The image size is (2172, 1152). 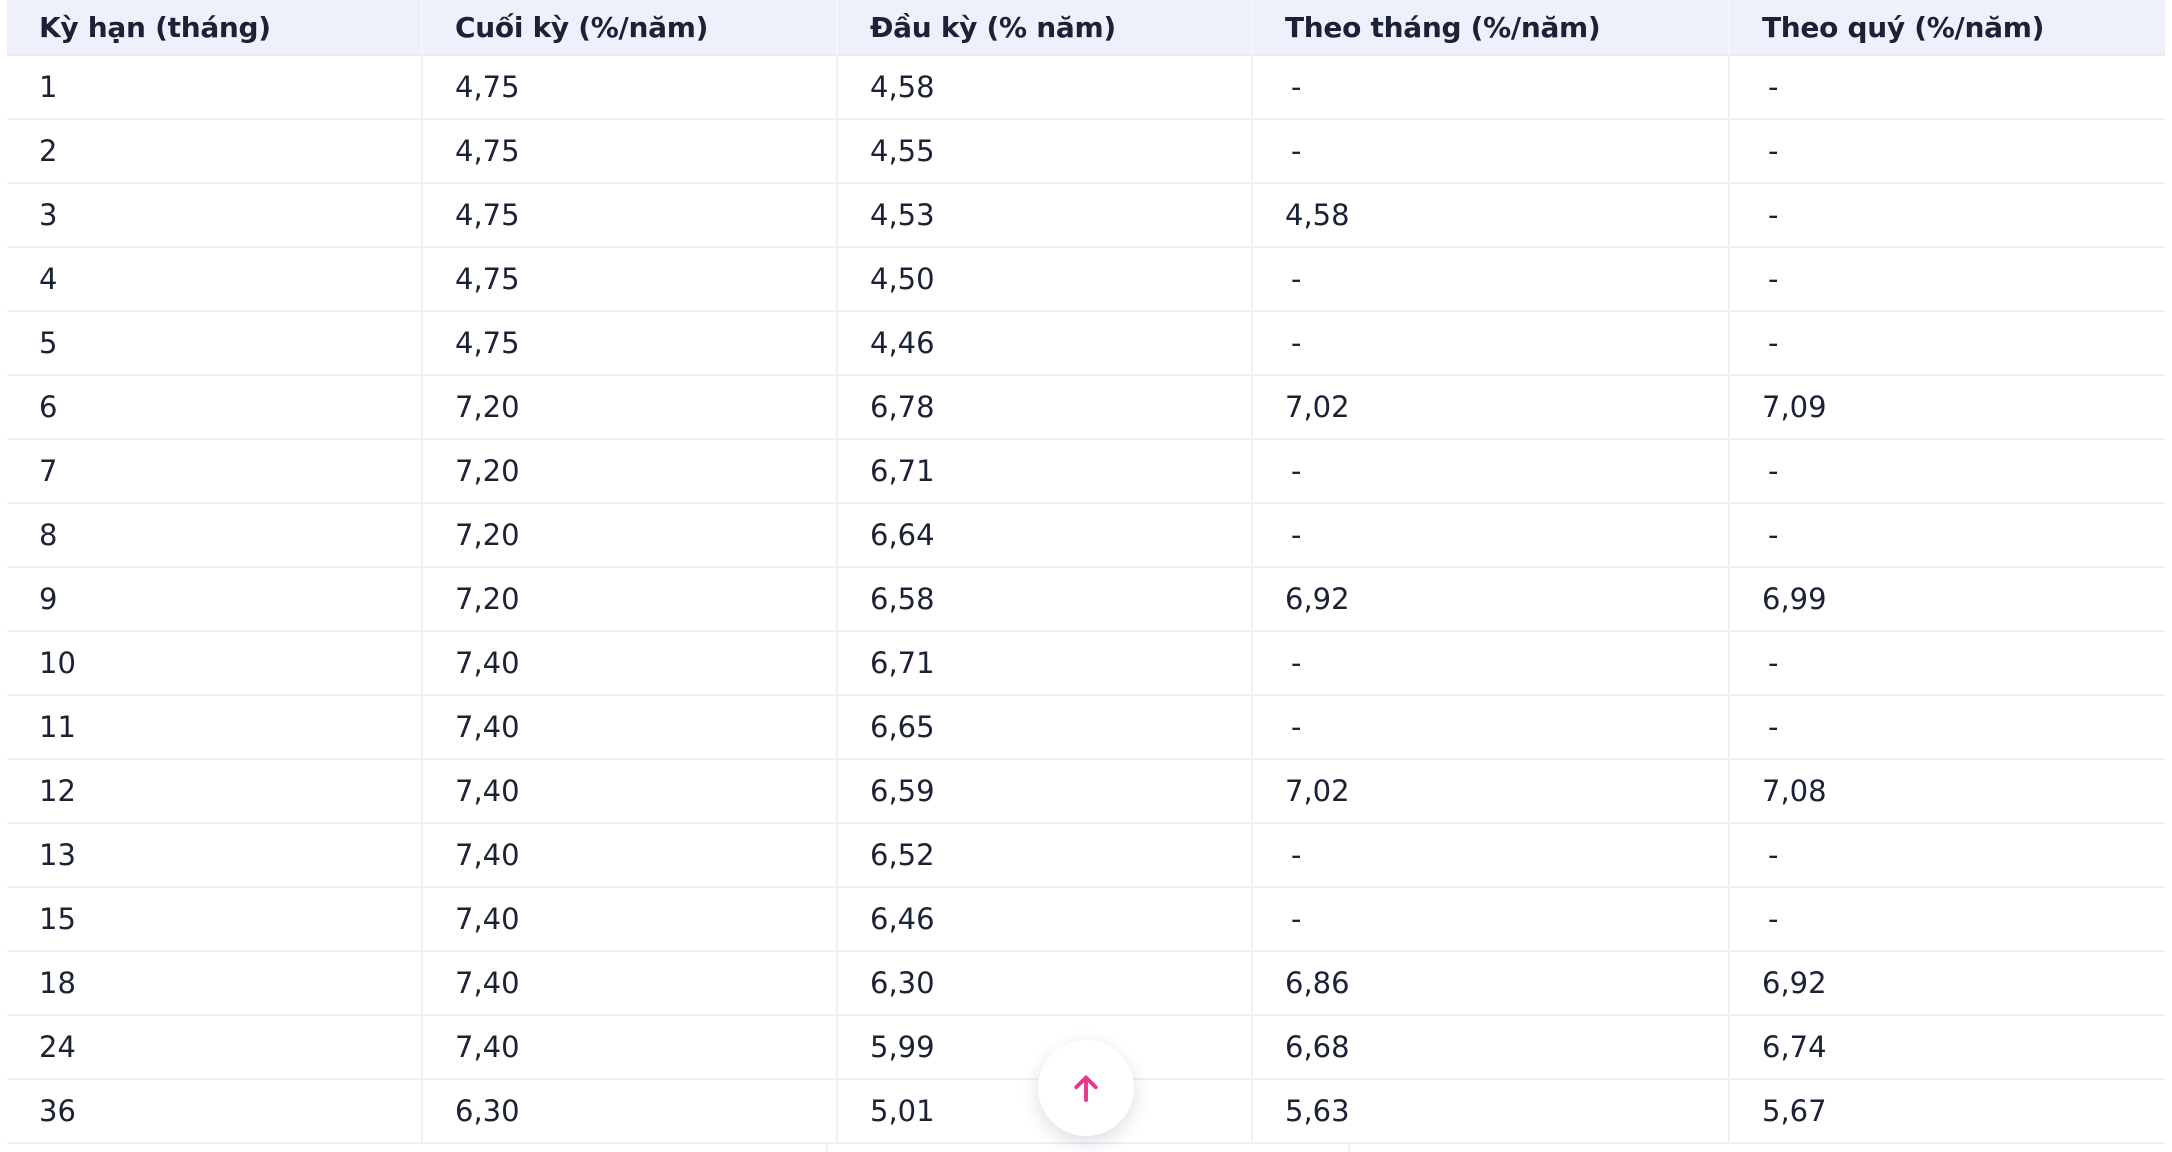 I want to click on cell-start-of-term: 6,52, so click(x=1045, y=855).